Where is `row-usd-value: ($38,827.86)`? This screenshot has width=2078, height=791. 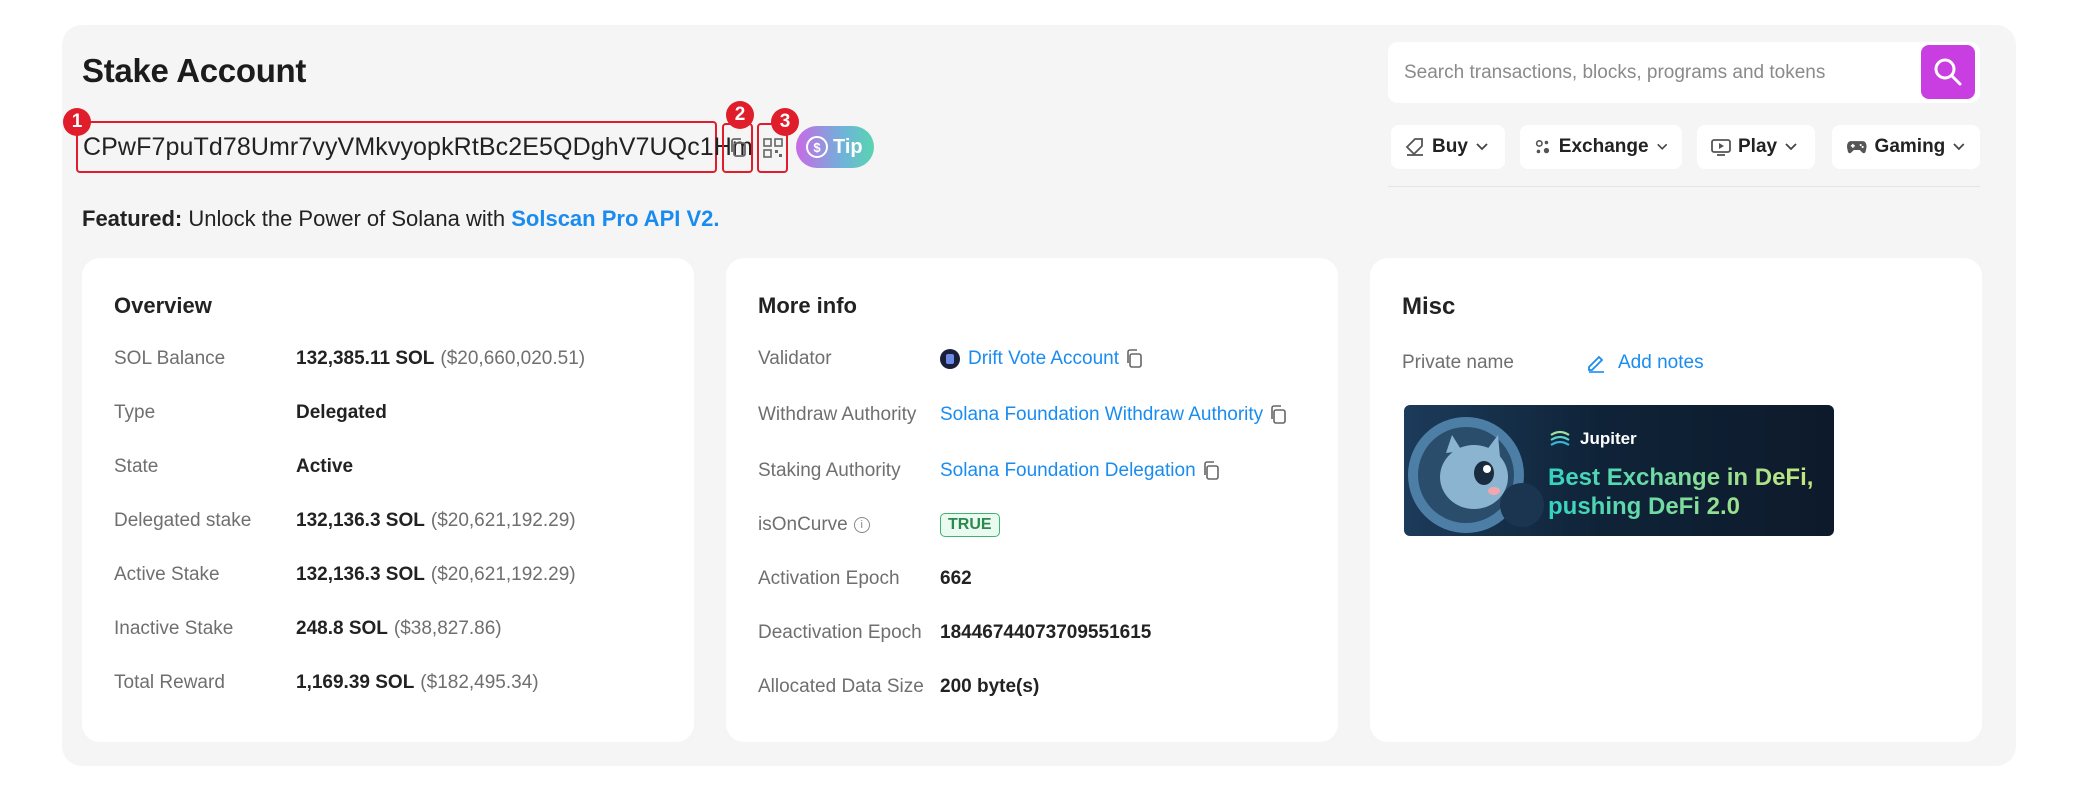
row-usd-value: ($38,827.86) is located at coordinates (447, 628).